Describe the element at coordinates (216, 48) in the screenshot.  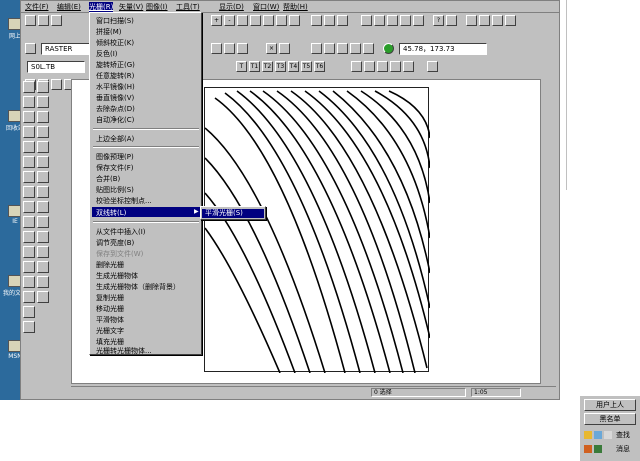
I see `pencil-icon` at that location.